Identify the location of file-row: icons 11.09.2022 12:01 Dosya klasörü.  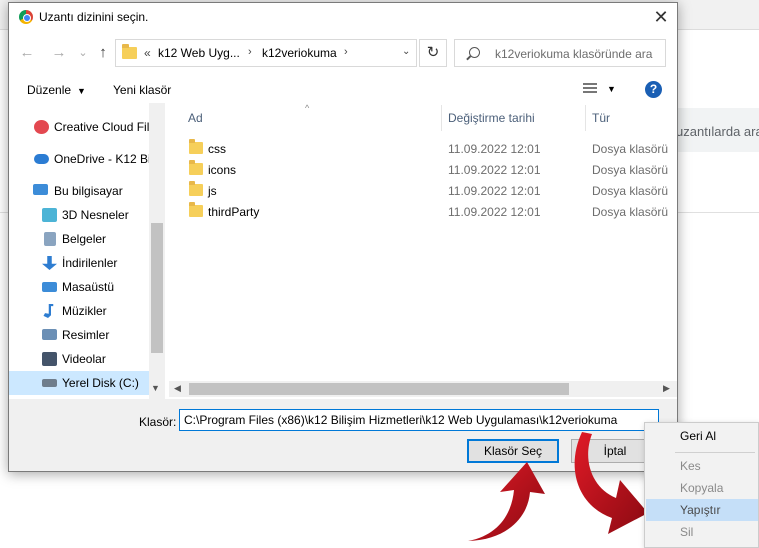
(424, 169).